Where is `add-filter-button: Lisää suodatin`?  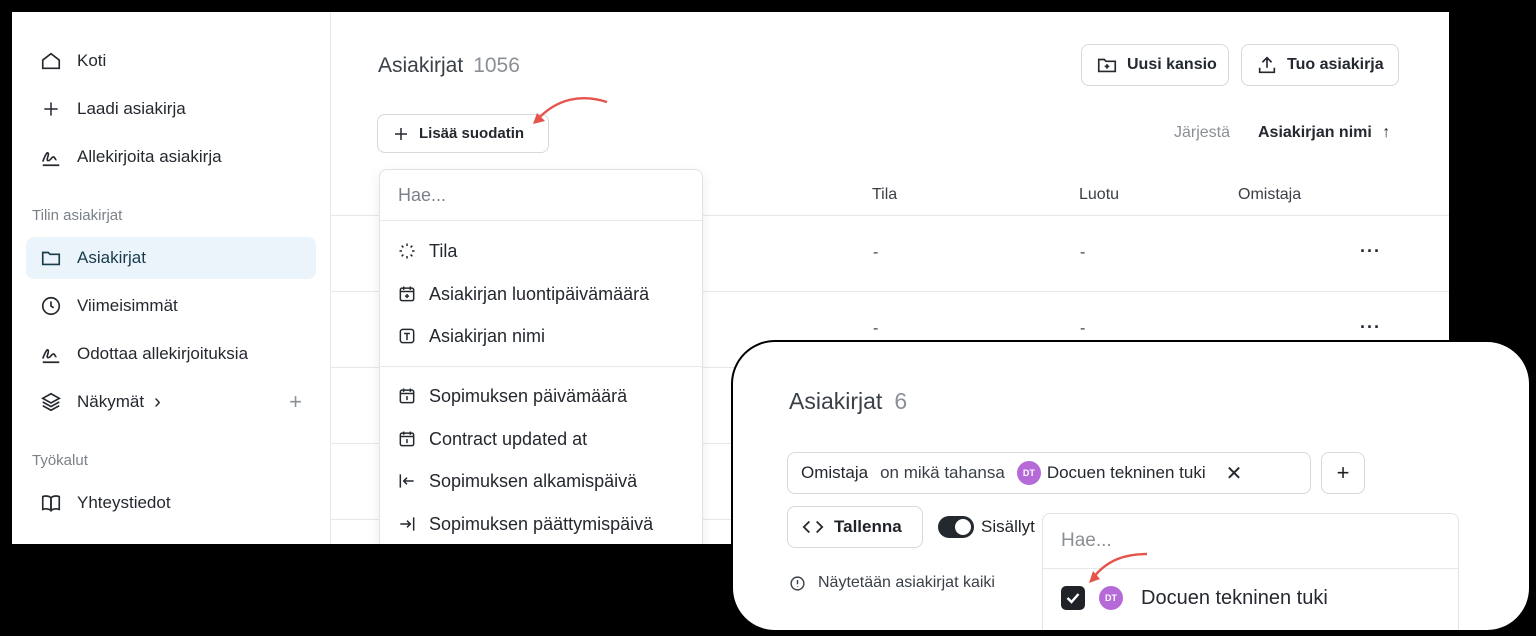
add-filter-button: Lisää suodatin is located at coordinates (463, 133).